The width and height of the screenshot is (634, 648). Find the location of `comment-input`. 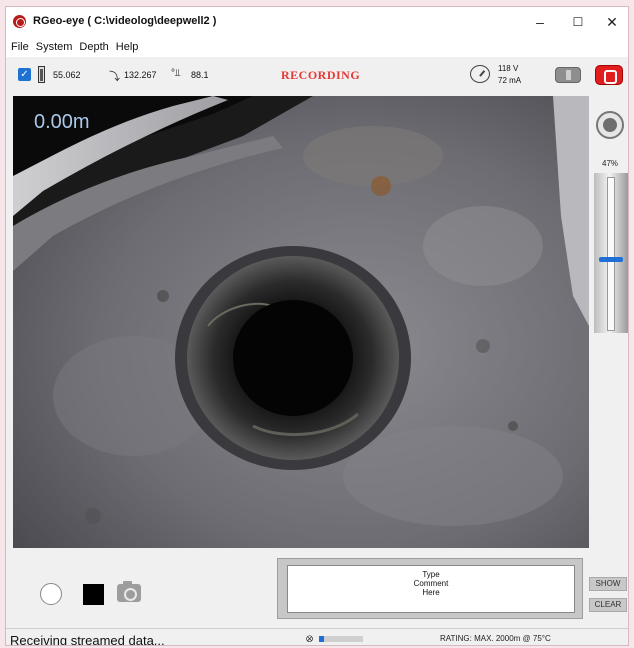

comment-input is located at coordinates (431, 589).